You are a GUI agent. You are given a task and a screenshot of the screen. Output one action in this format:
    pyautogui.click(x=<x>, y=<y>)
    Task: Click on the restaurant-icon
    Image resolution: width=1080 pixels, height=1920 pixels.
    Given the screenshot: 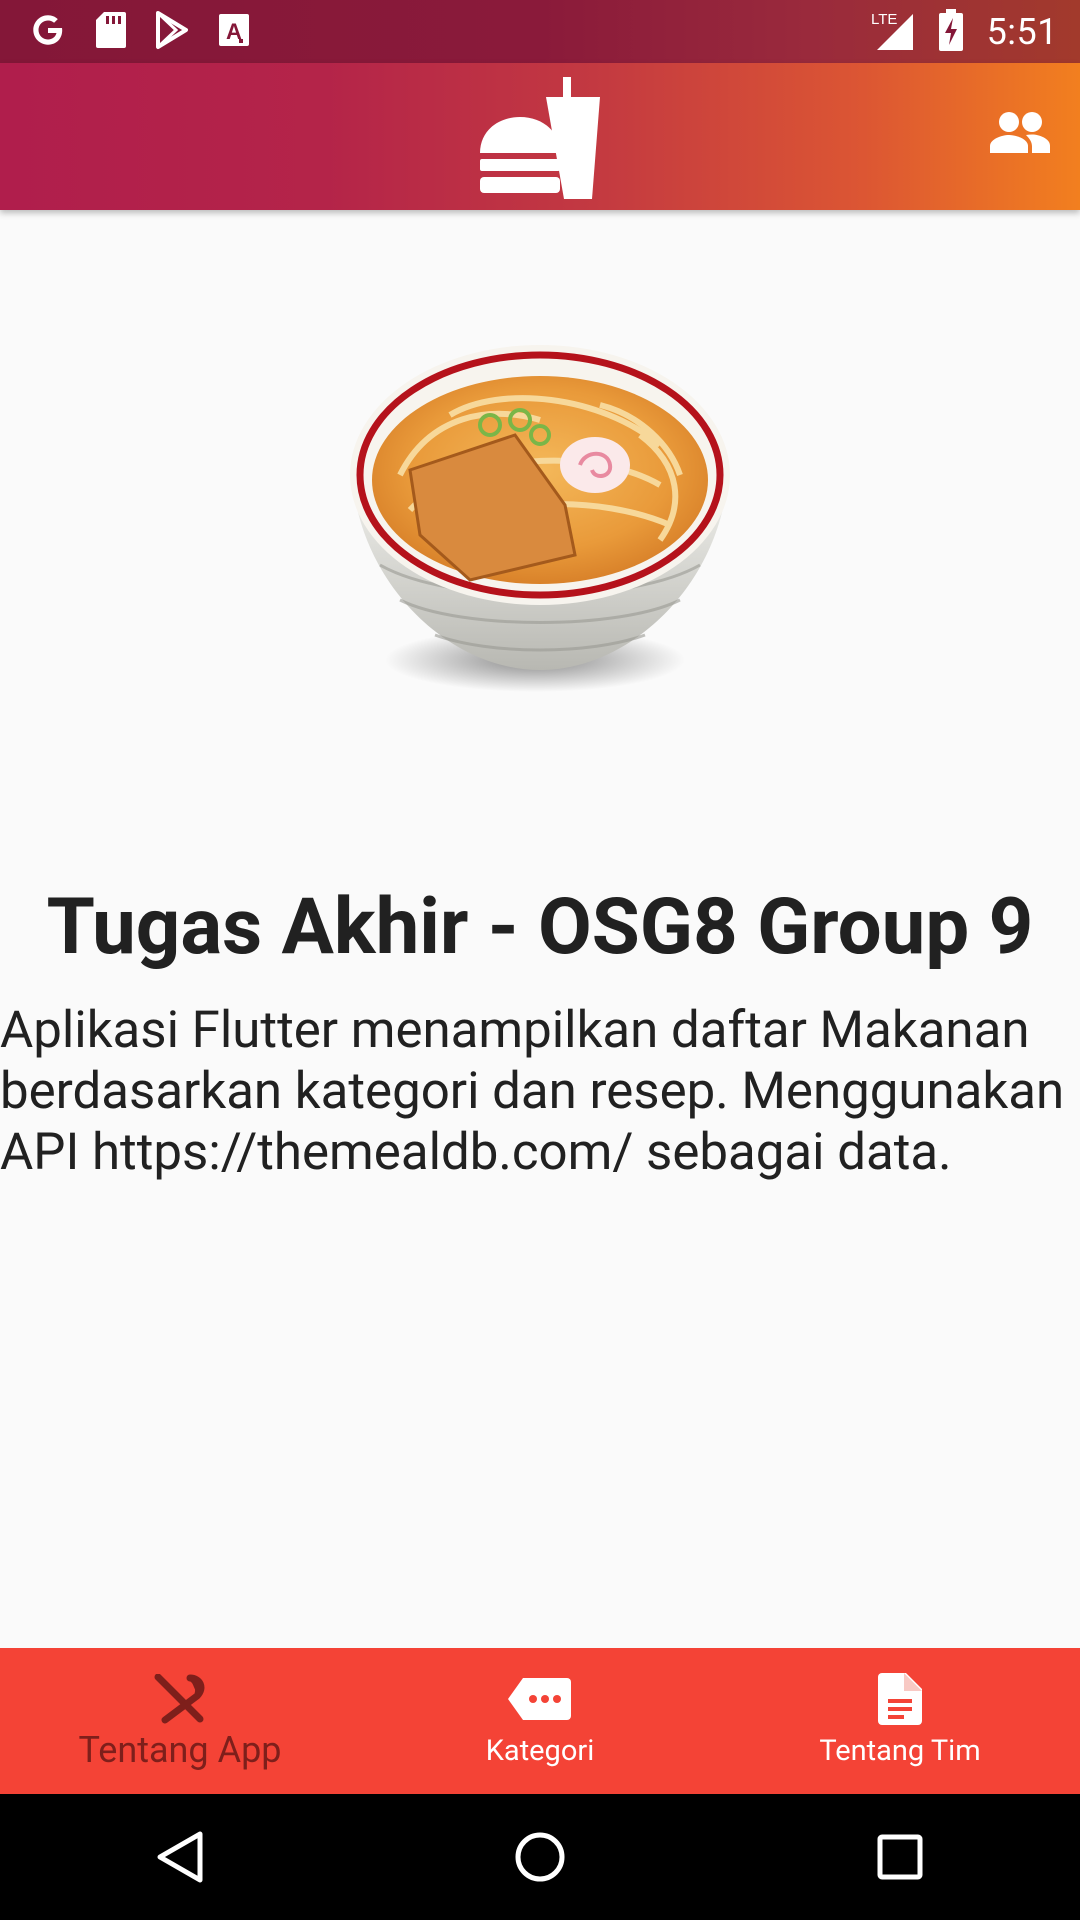 What is the action you would take?
    pyautogui.click(x=179, y=1699)
    